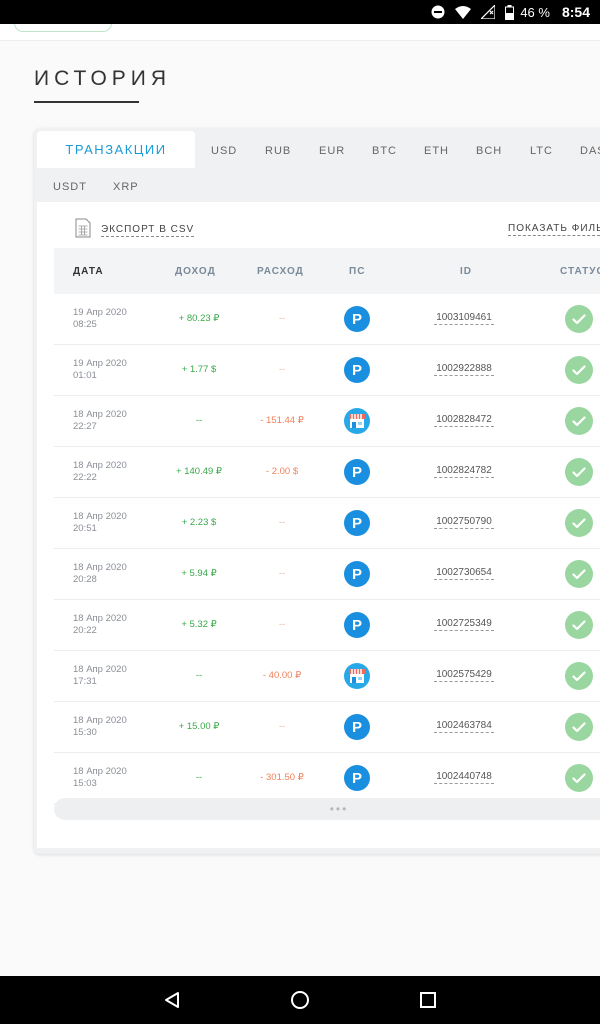  I want to click on table-row: 18 Апр 2020 17:31 -- - 40.00 ₽ 1002575429, so click(327, 676).